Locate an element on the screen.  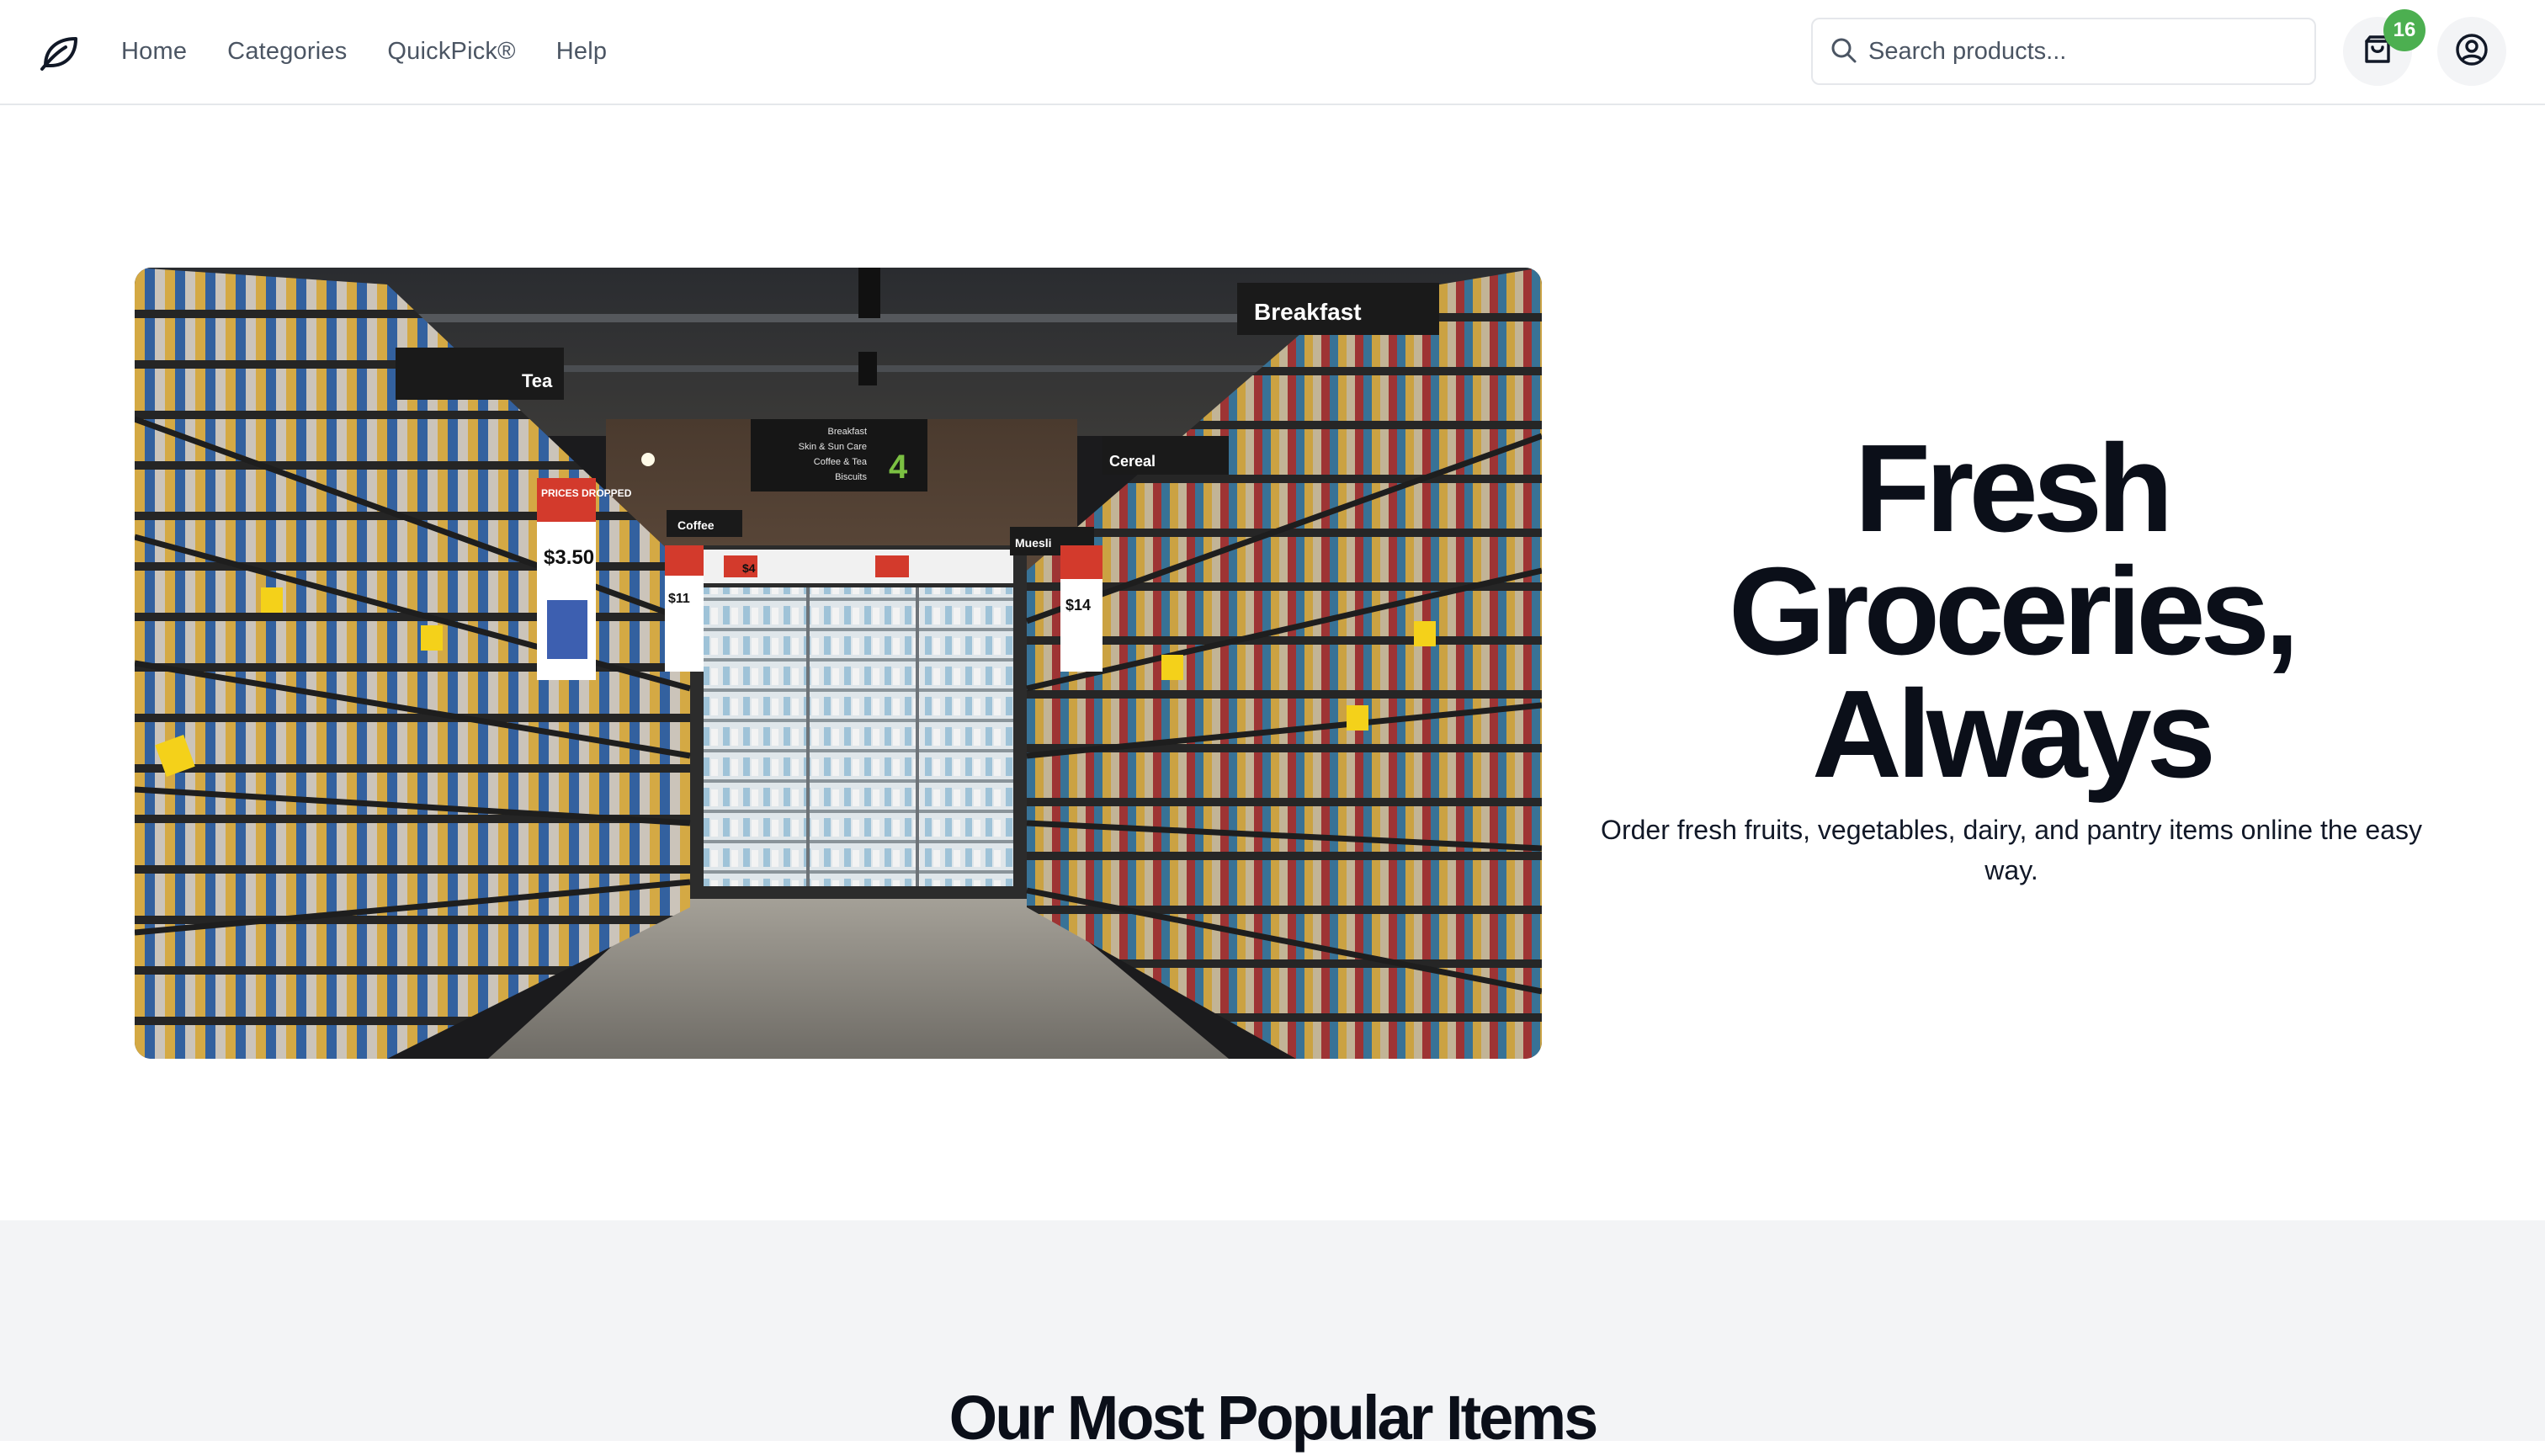
price-tag: $11 is located at coordinates (679, 599).